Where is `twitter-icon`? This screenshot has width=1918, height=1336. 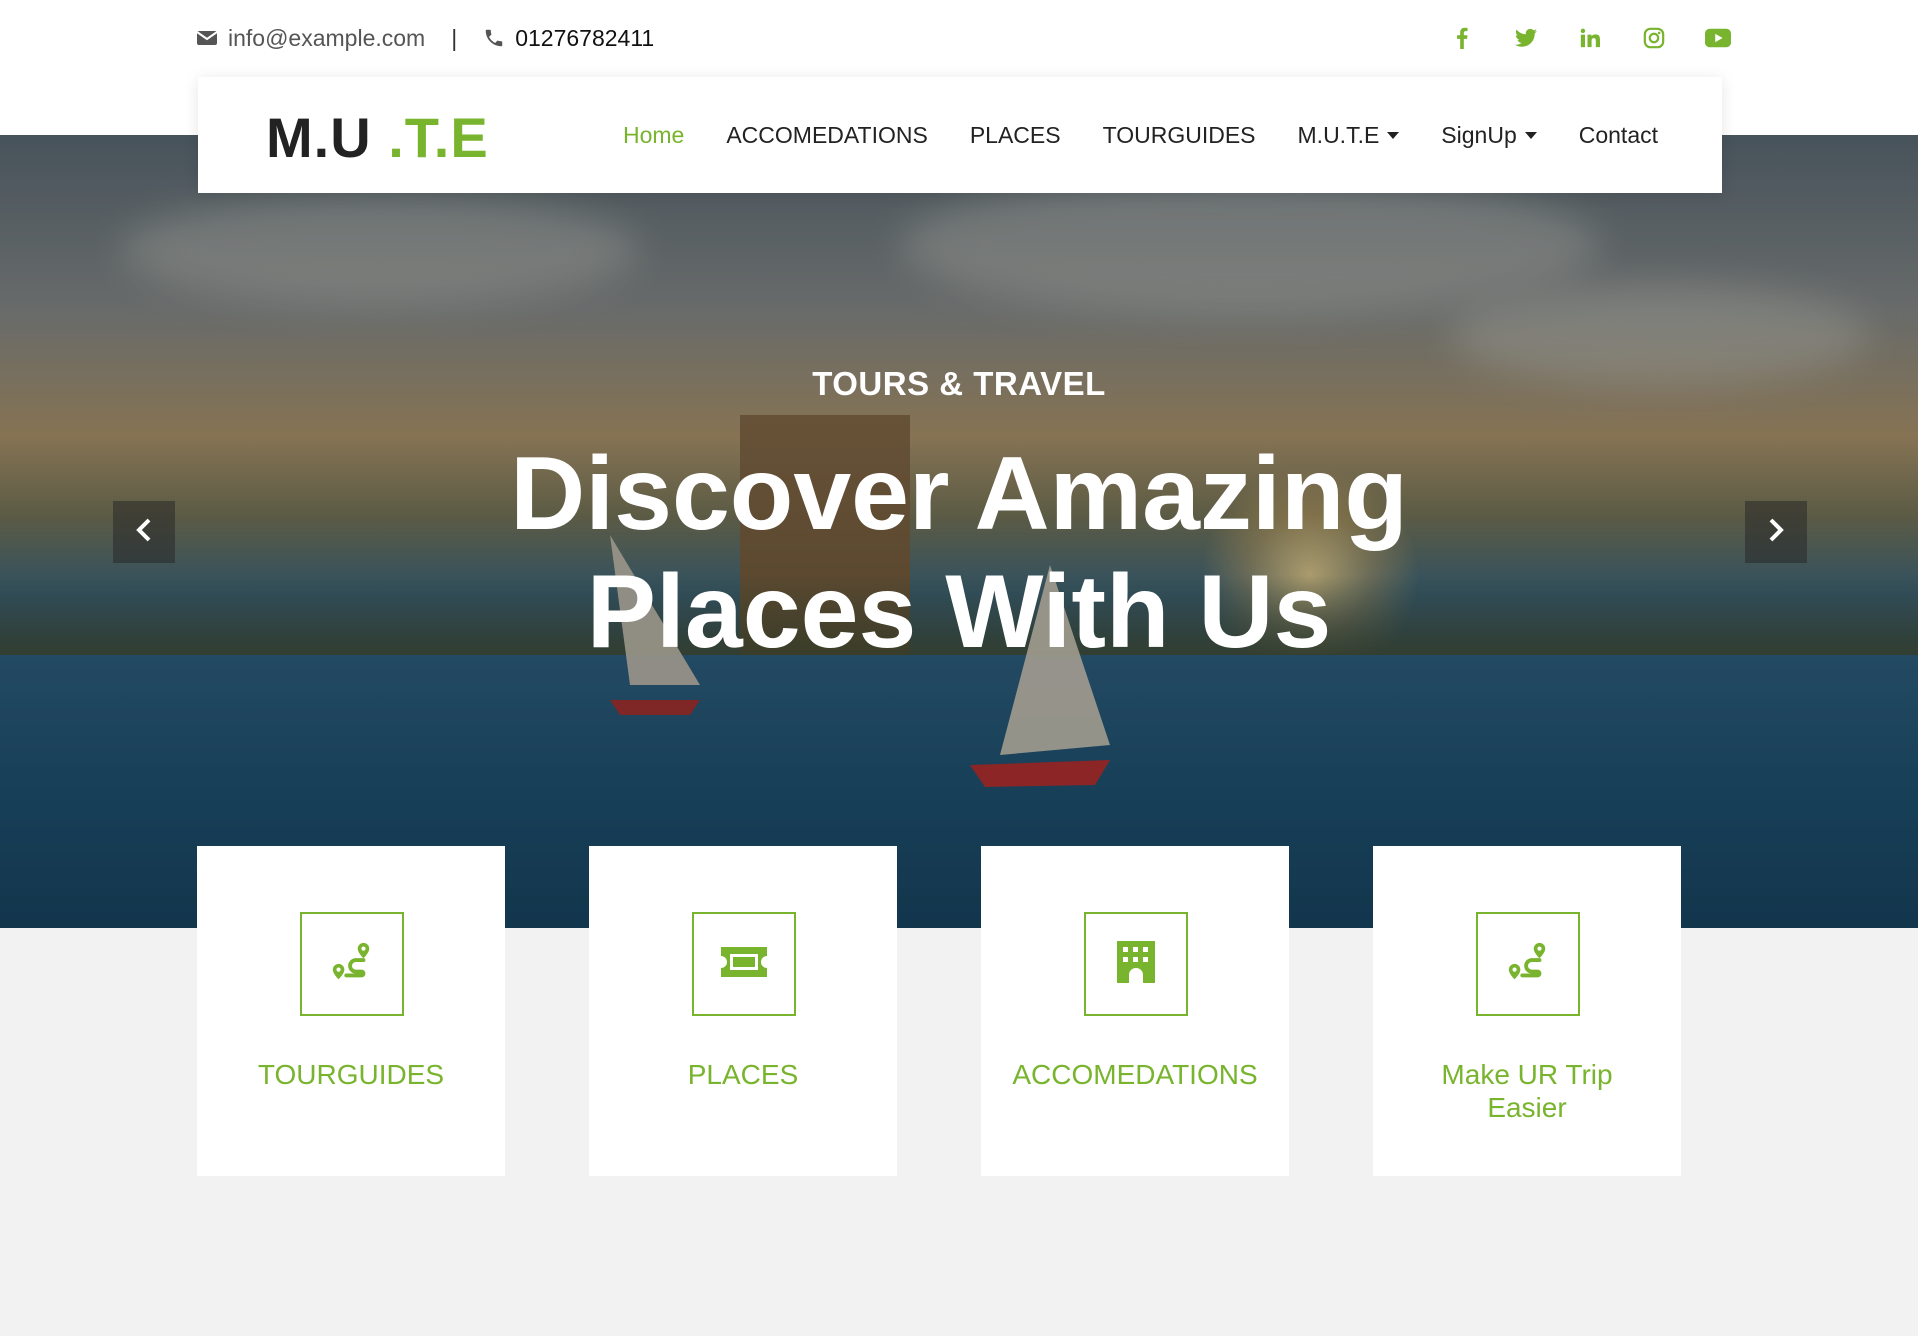
twitter-icon is located at coordinates (1526, 38).